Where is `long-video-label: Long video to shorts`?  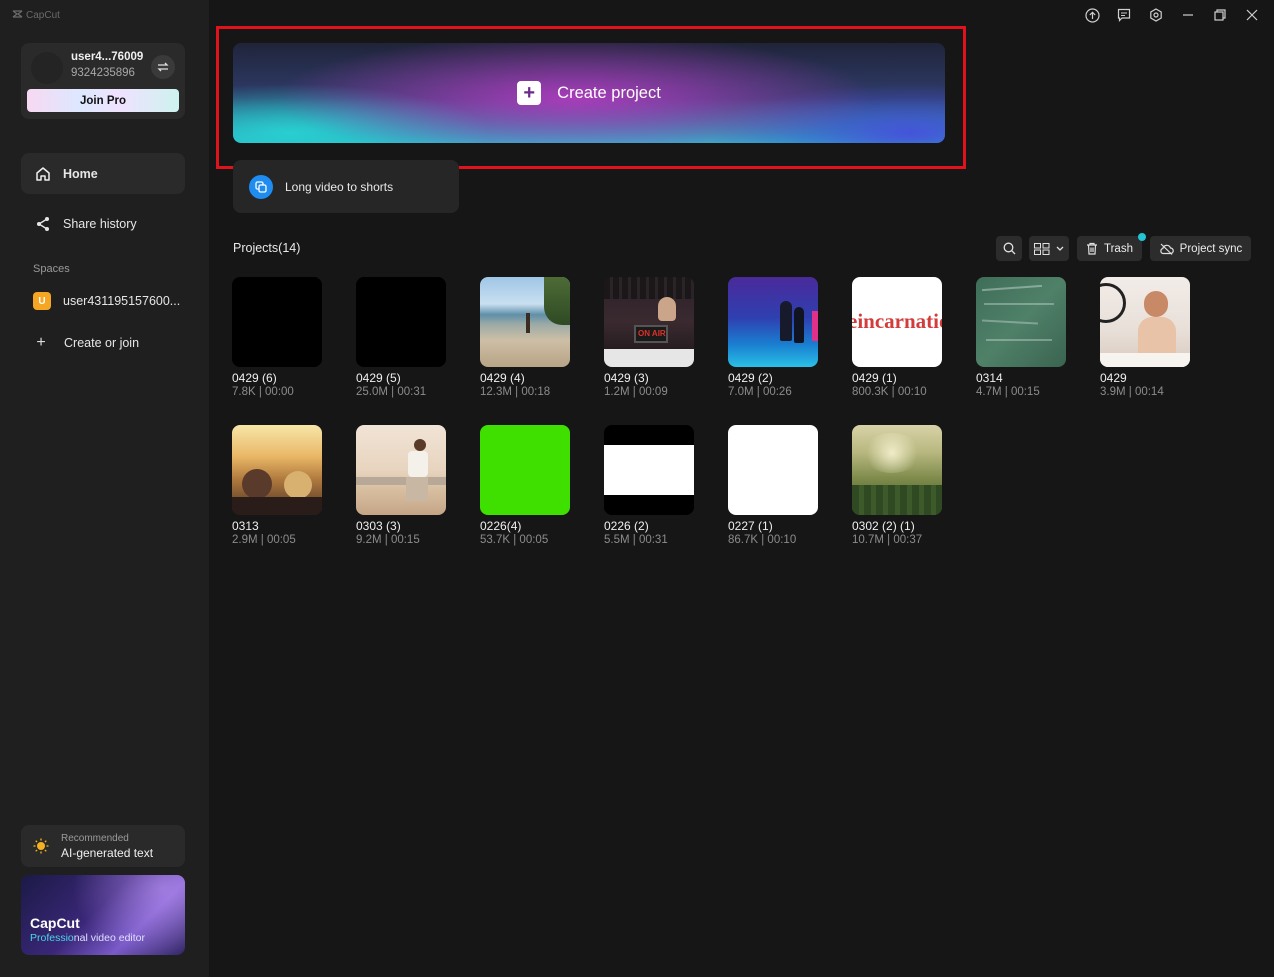
long-video-label: Long video to shorts is located at coordinates (339, 186).